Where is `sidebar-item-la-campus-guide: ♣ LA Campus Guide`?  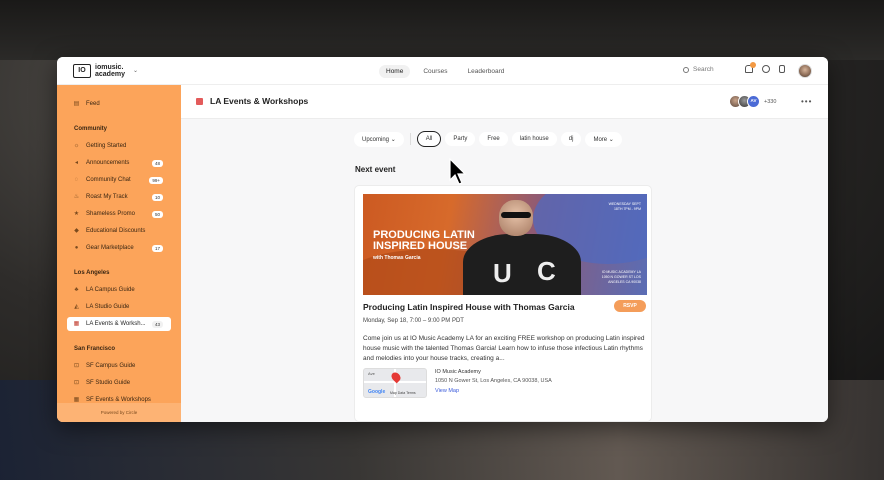 sidebar-item-la-campus-guide: ♣ LA Campus Guide is located at coordinates (119, 290).